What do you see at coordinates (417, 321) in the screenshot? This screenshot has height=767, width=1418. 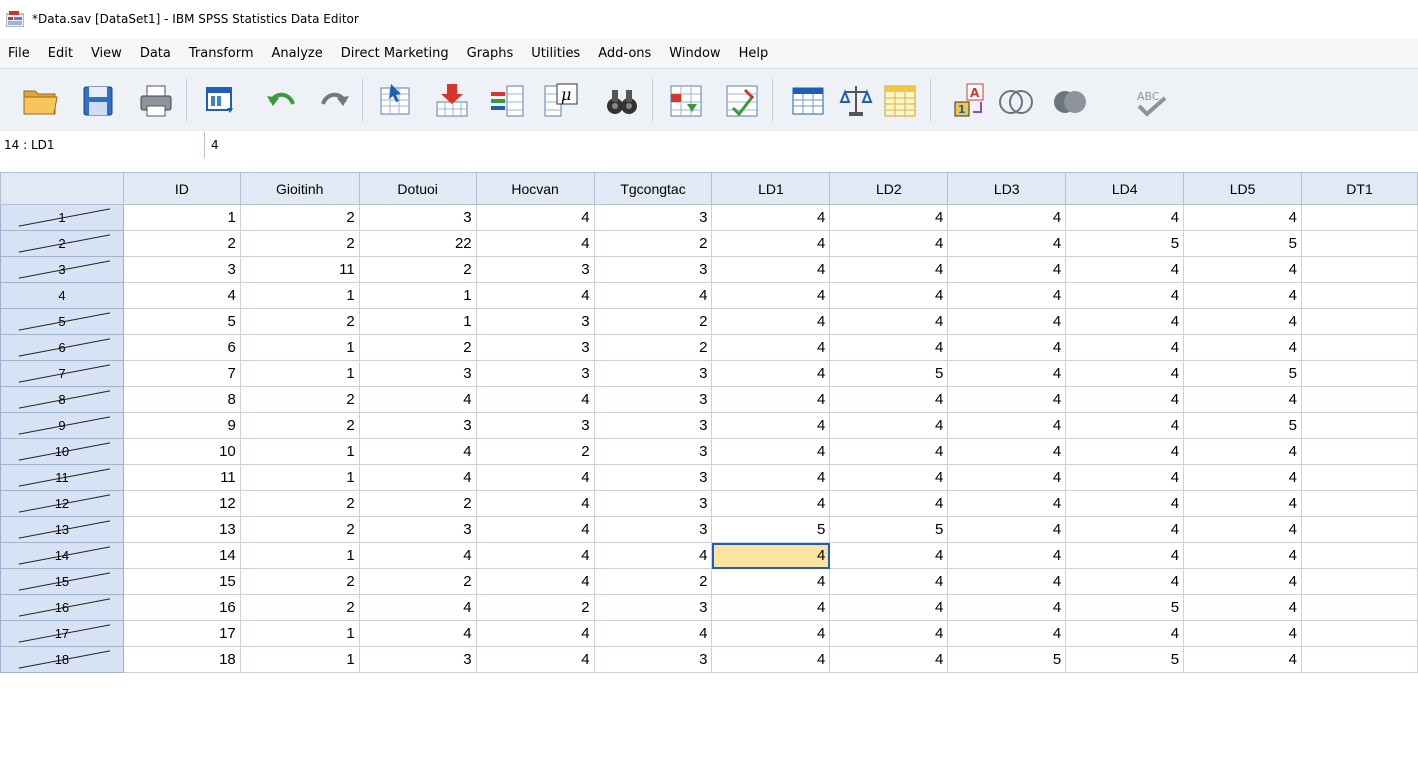 I see `cell-dotuoi: 1` at bounding box center [417, 321].